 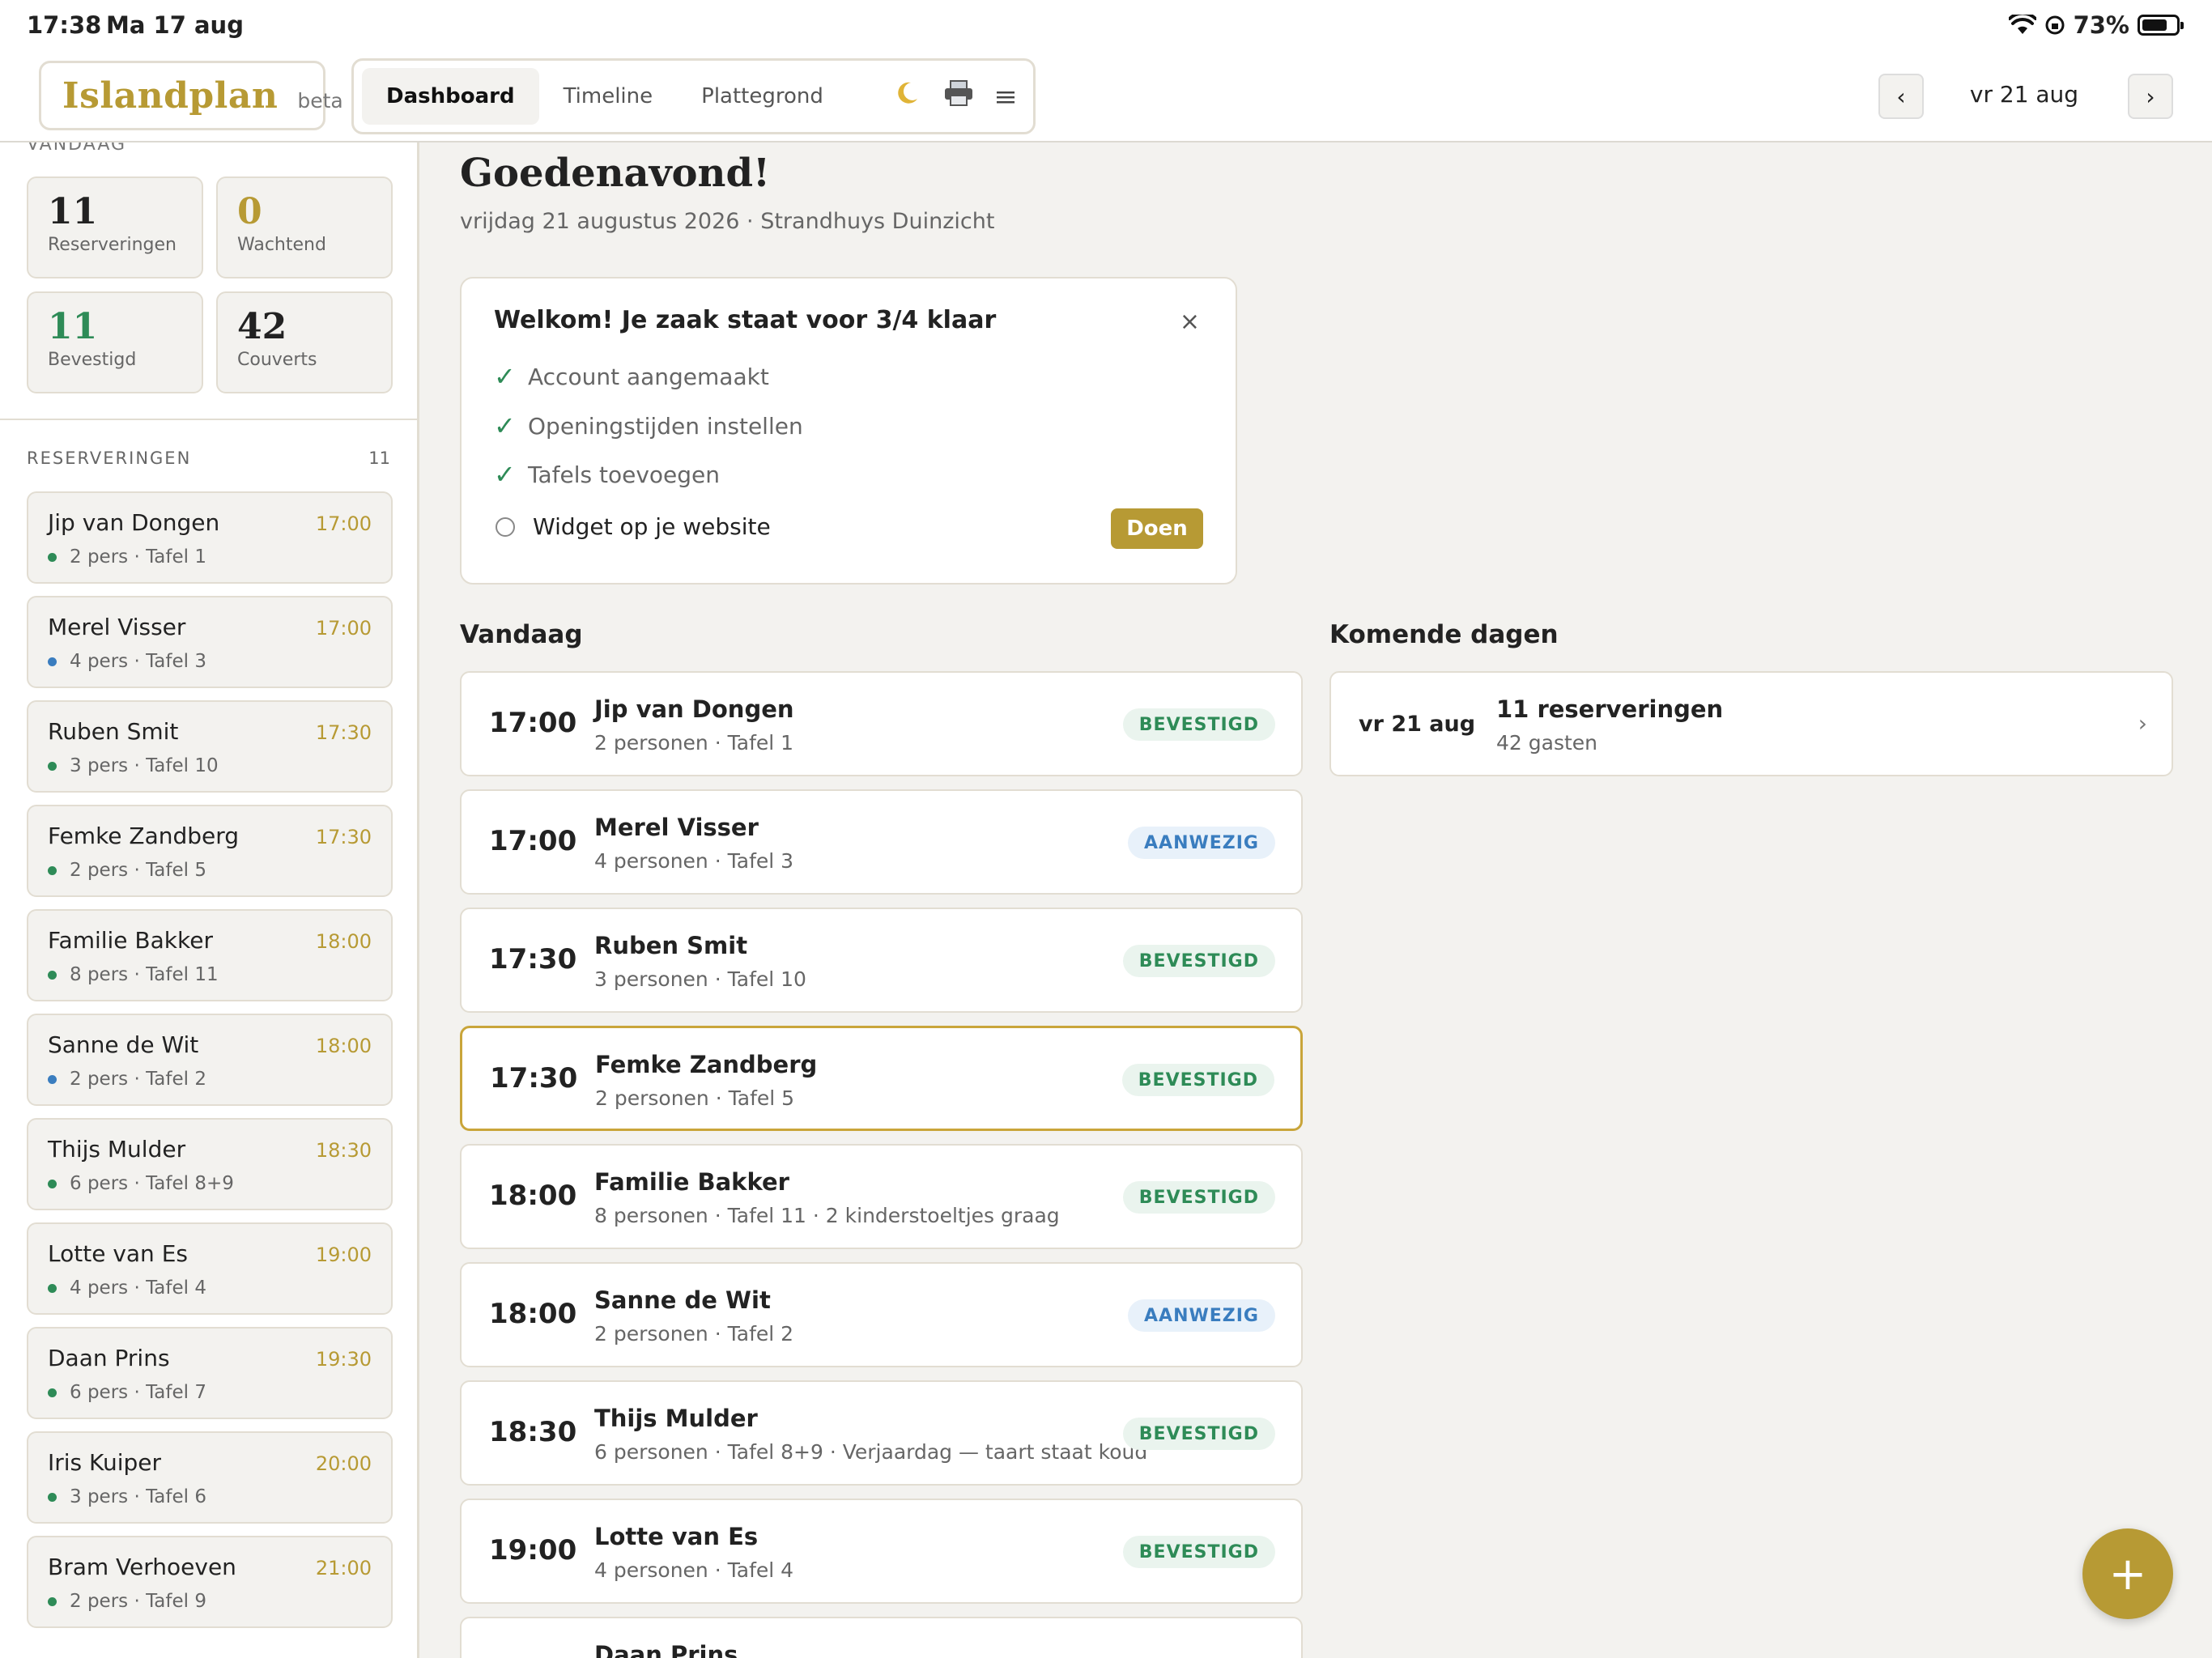 I want to click on upcoming-day-row: vr 21 aug 11 reserveringen 42 gasten ›, so click(x=1751, y=723).